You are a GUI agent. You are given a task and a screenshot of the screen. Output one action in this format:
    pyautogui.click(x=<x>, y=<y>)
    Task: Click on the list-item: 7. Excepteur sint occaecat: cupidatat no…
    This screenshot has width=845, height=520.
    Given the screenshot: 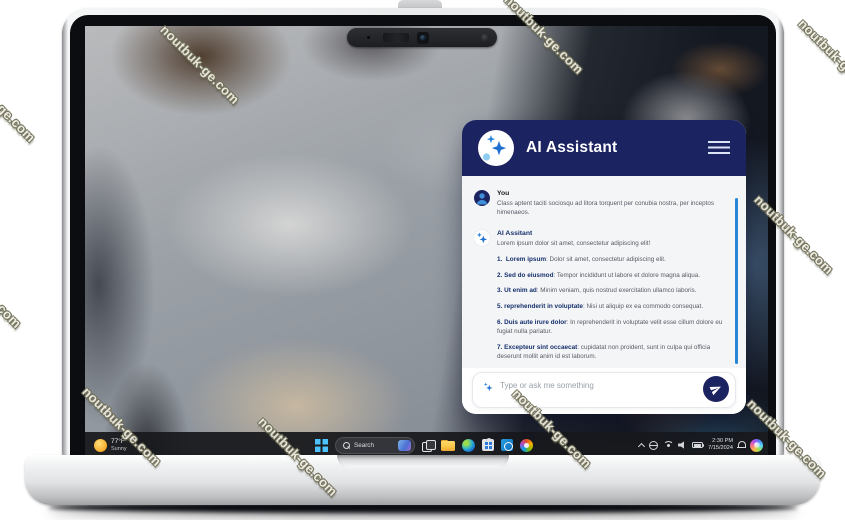 What is the action you would take?
    pyautogui.click(x=611, y=352)
    